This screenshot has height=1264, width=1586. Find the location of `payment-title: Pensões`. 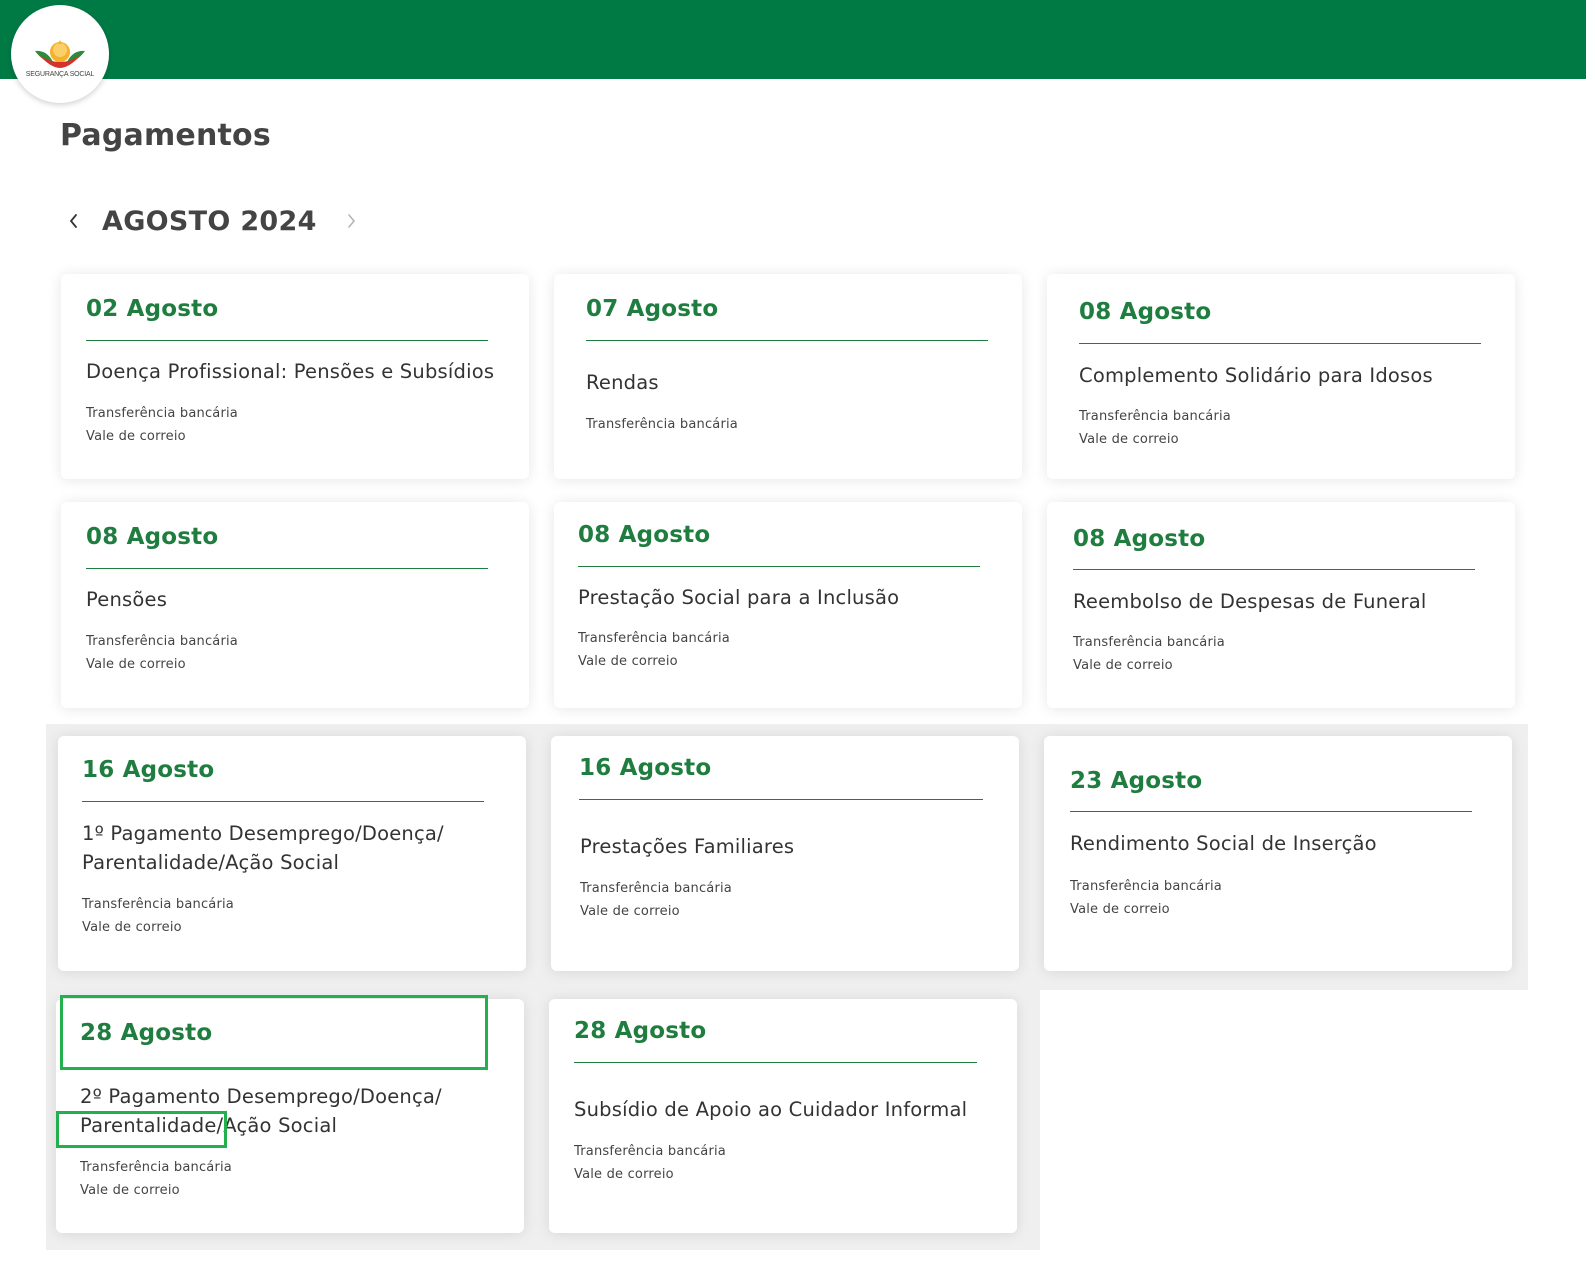

payment-title: Pensões is located at coordinates (127, 599).